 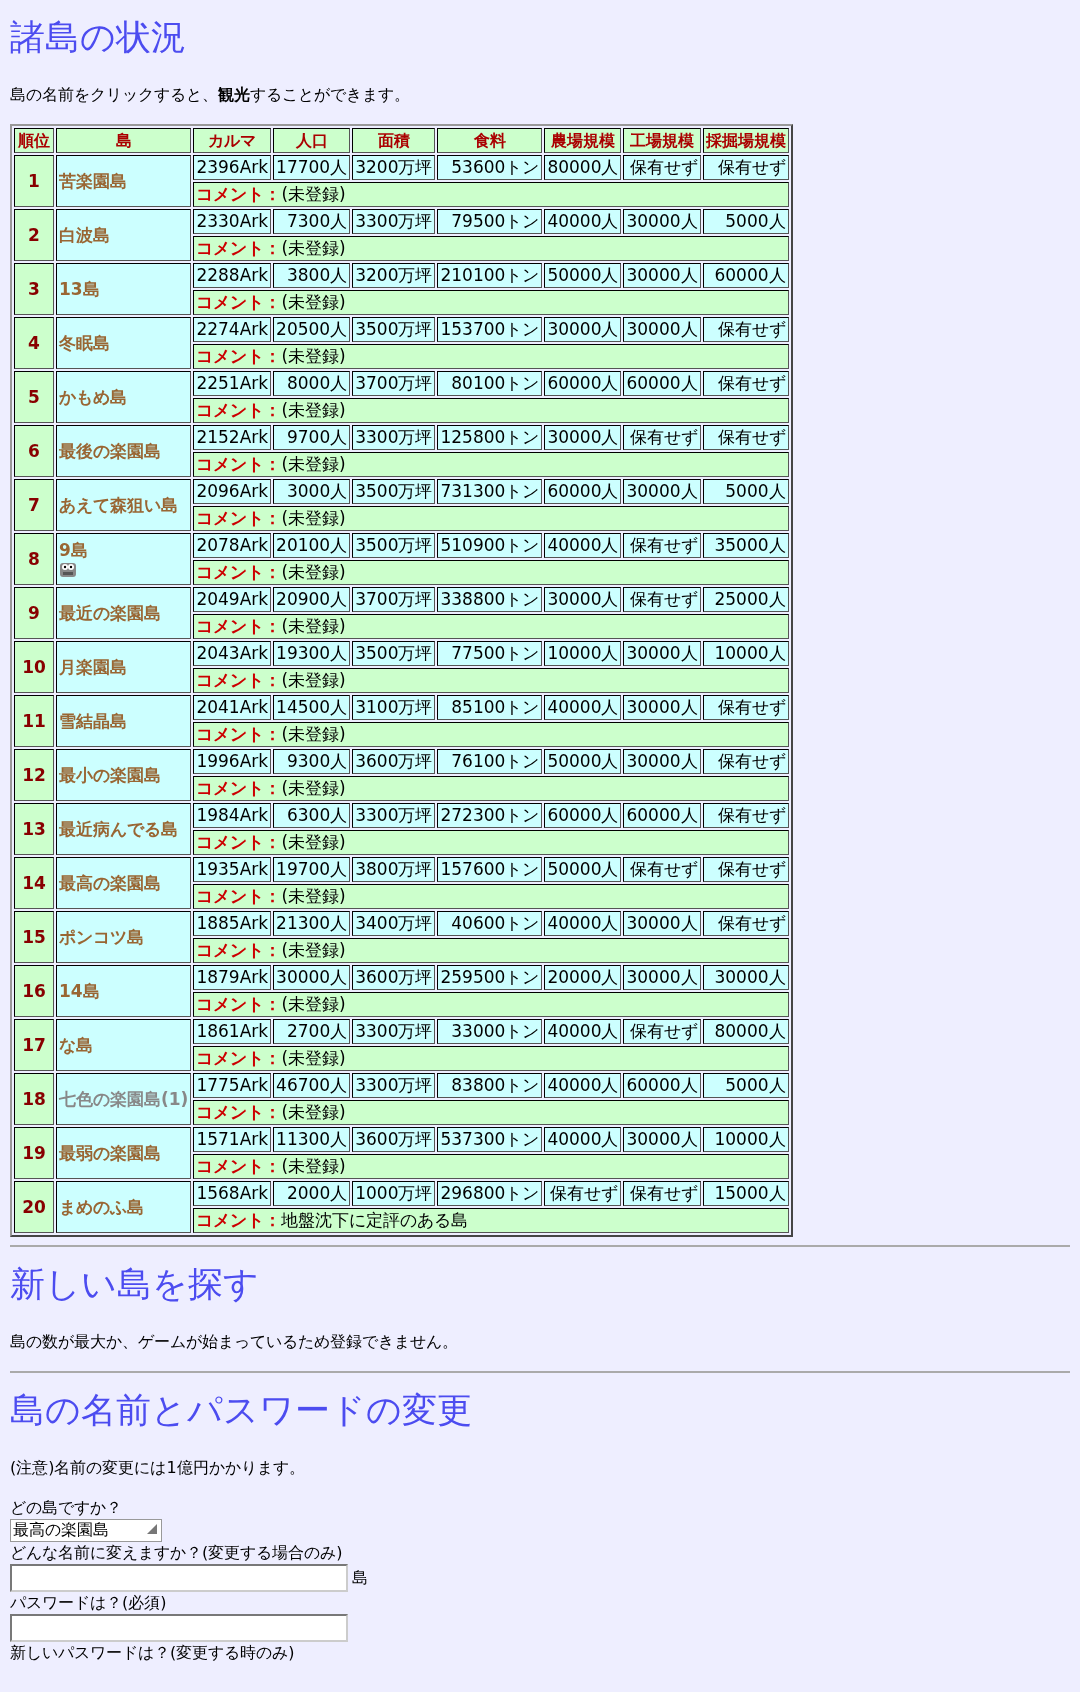 What do you see at coordinates (34, 721) in the screenshot?
I see `rank-cell: 11` at bounding box center [34, 721].